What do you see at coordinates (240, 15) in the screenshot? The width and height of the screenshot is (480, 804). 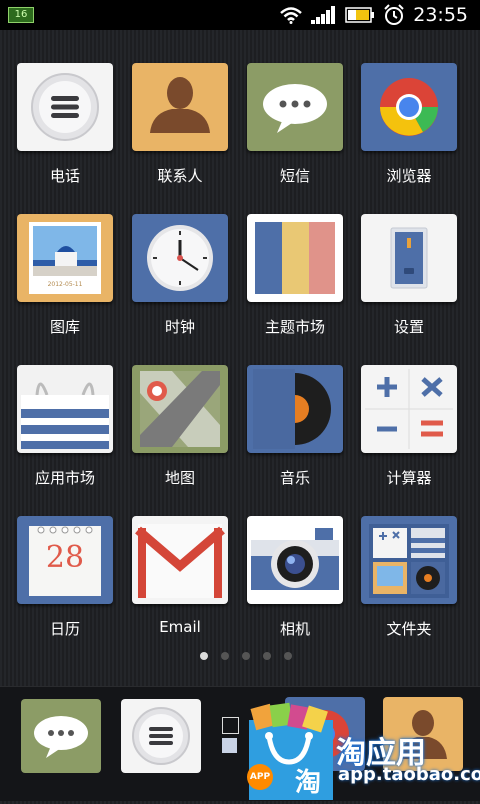 I see `status-bar: 16 23:55` at bounding box center [240, 15].